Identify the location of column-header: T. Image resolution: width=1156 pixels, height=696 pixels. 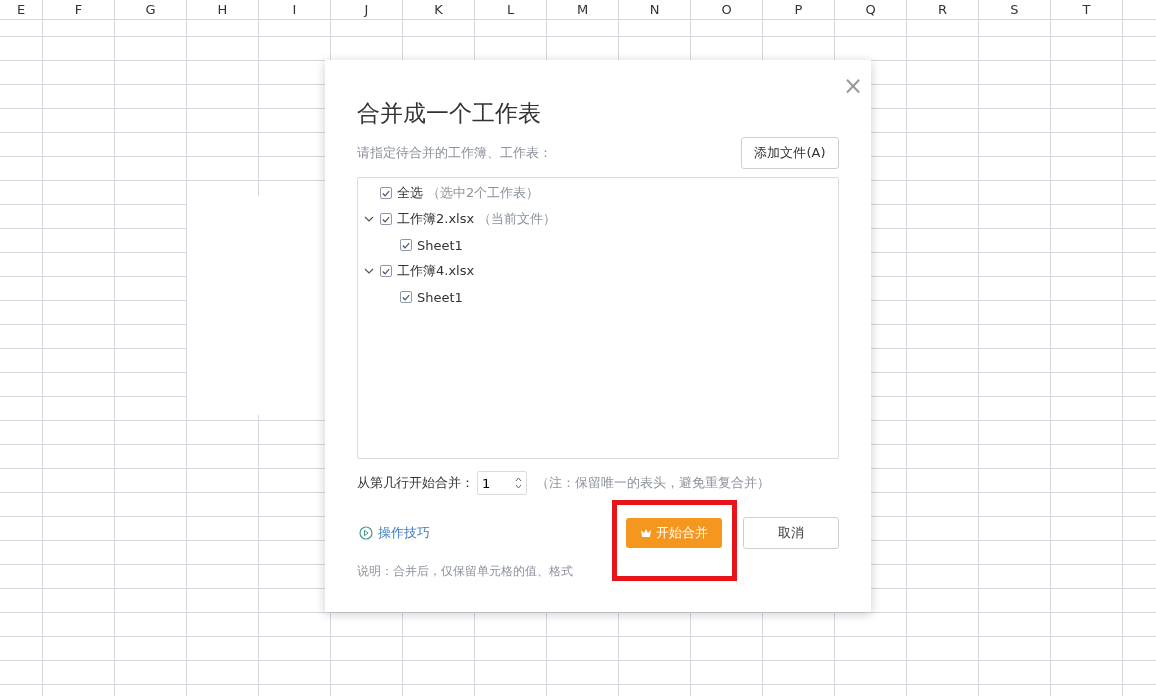
(1087, 9).